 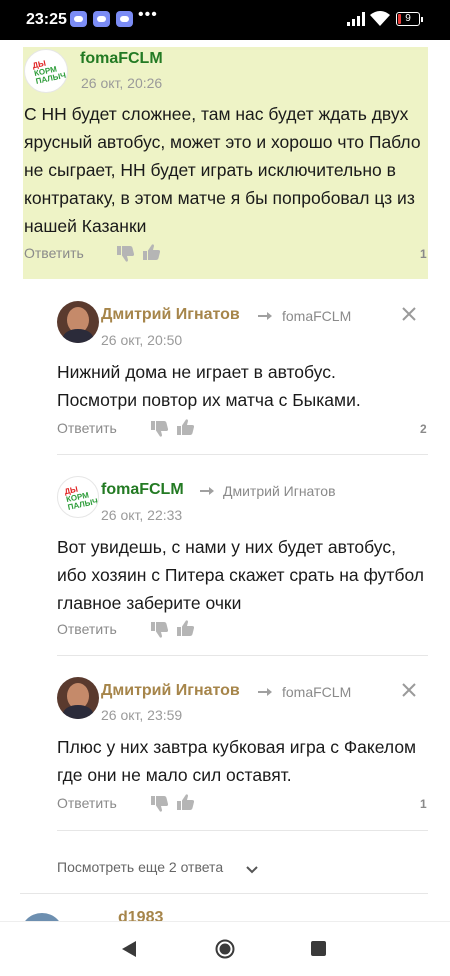 What do you see at coordinates (122, 83) in the screenshot?
I see `comment-date: 26 окт, 20:26` at bounding box center [122, 83].